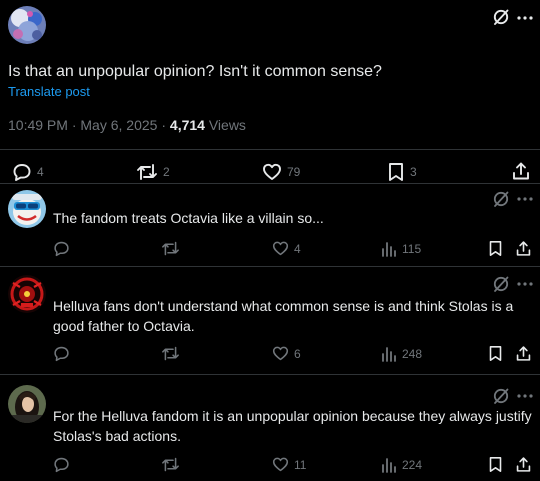 The width and height of the screenshot is (540, 481). Describe the element at coordinates (118, 125) in the screenshot. I see `post-date: May 6, 2025` at that location.